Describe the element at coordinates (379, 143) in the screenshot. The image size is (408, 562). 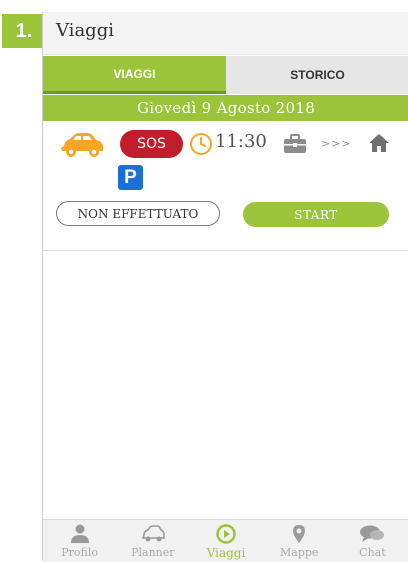
I see `home-icon` at that location.